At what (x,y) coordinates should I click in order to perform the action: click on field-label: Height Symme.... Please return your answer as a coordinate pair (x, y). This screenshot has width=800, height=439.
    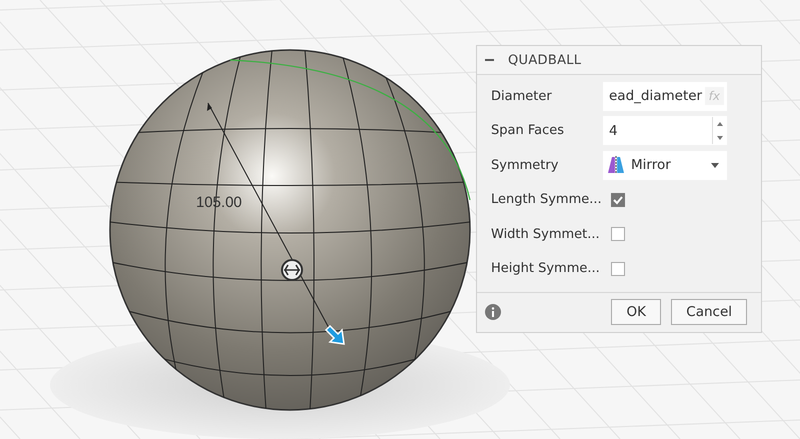
    Looking at the image, I should click on (546, 268).